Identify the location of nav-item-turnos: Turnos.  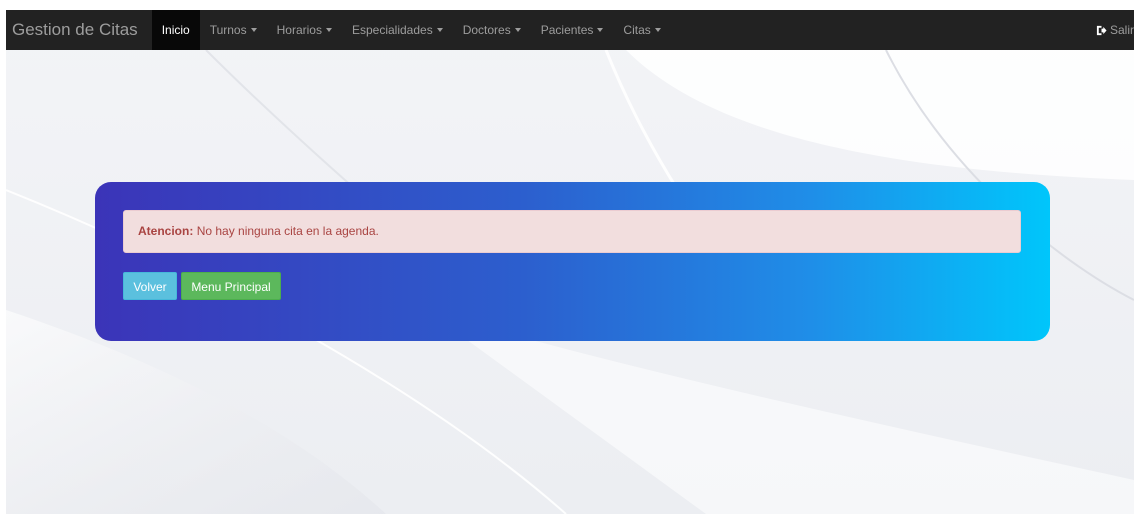
(233, 30).